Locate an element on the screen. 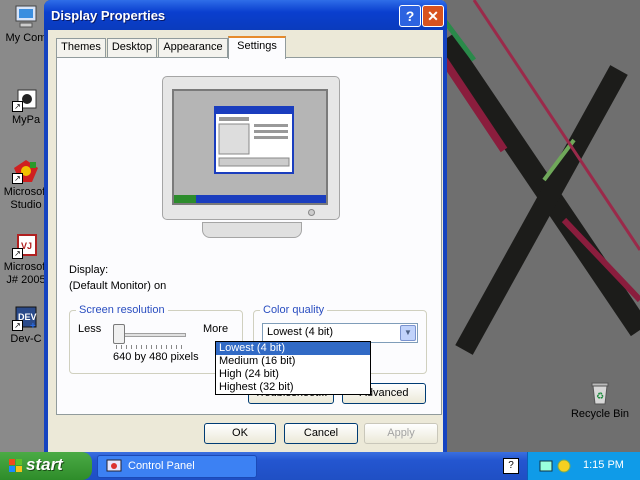  more-label: More is located at coordinates (216, 329).